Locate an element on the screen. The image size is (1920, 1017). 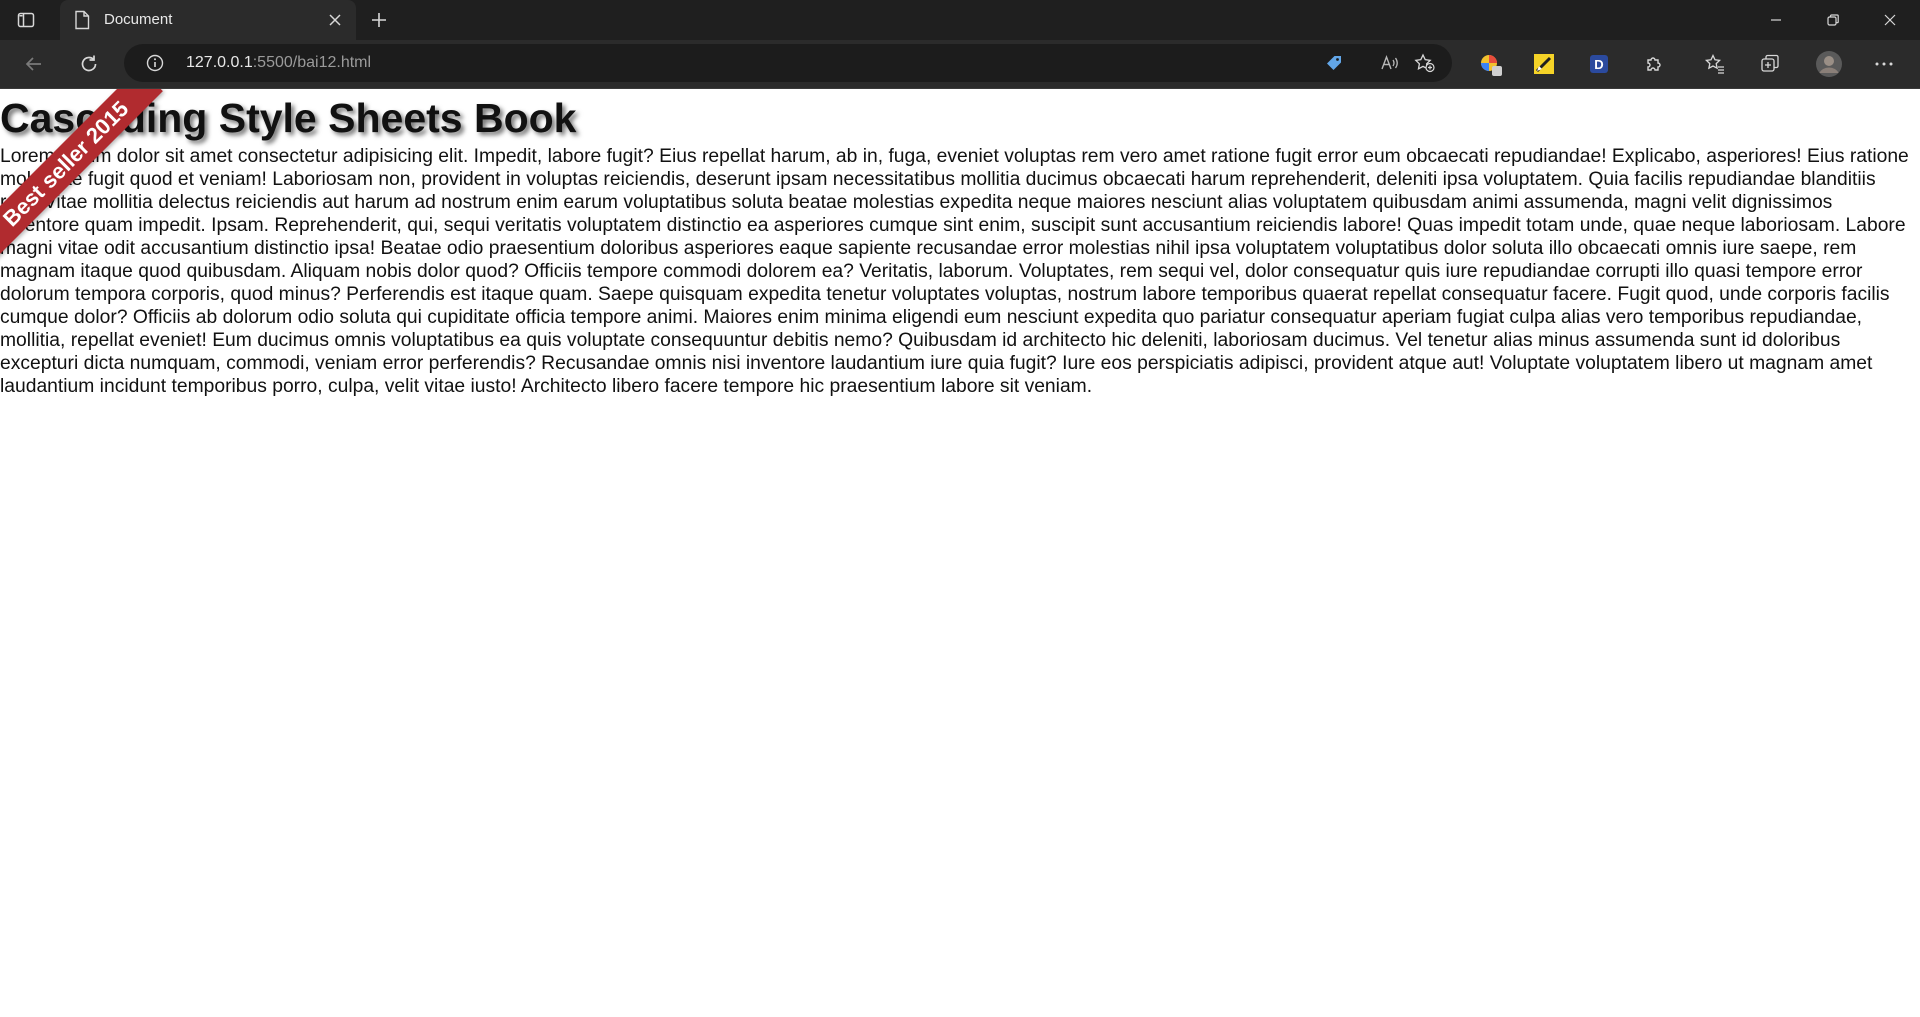
tab-document: Document is located at coordinates (208, 20).